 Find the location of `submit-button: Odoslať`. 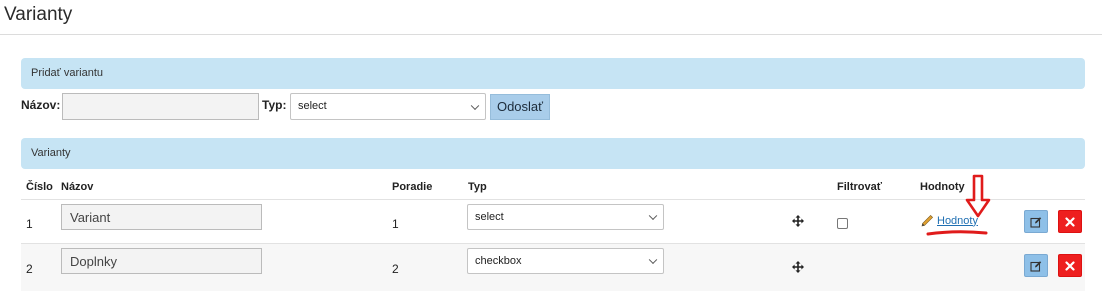

submit-button: Odoslať is located at coordinates (520, 107).